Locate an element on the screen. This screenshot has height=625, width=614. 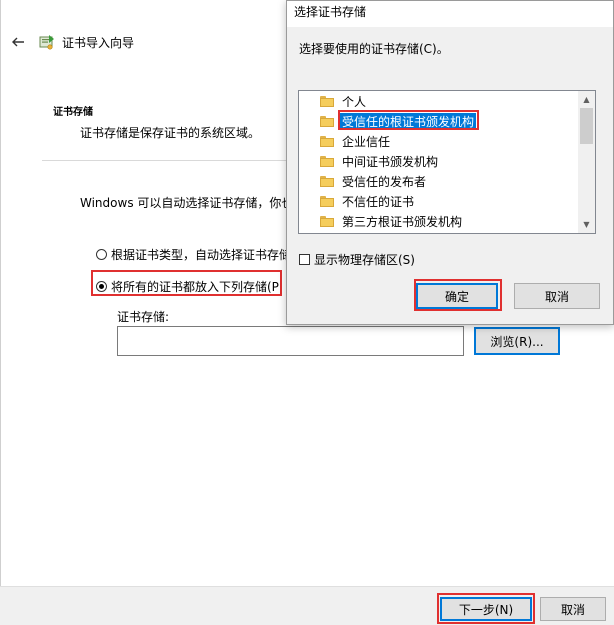
checkbox-box is located at coordinates (304, 259).